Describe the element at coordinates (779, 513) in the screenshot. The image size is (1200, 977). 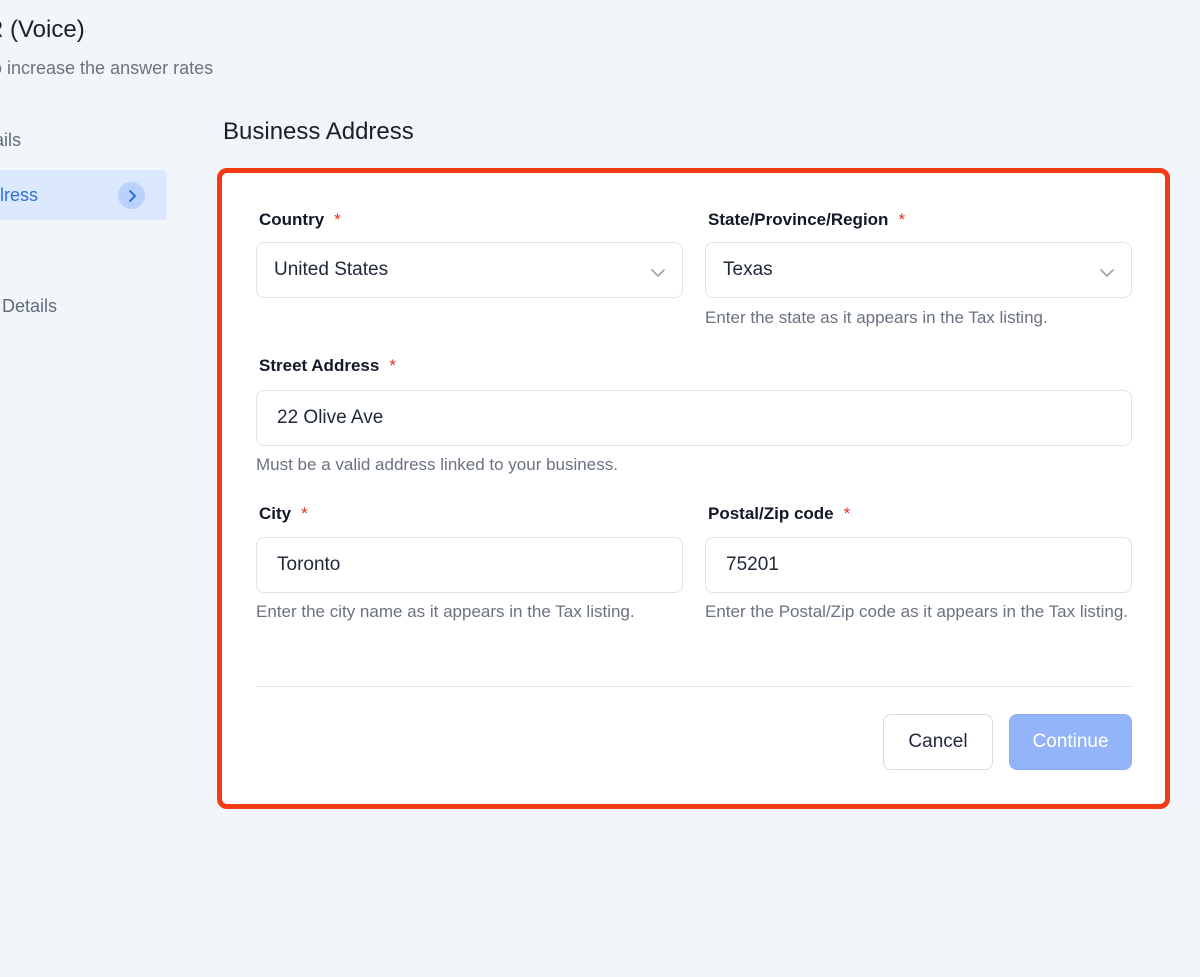
I see `postal-label: Postal/Zip code *` at that location.